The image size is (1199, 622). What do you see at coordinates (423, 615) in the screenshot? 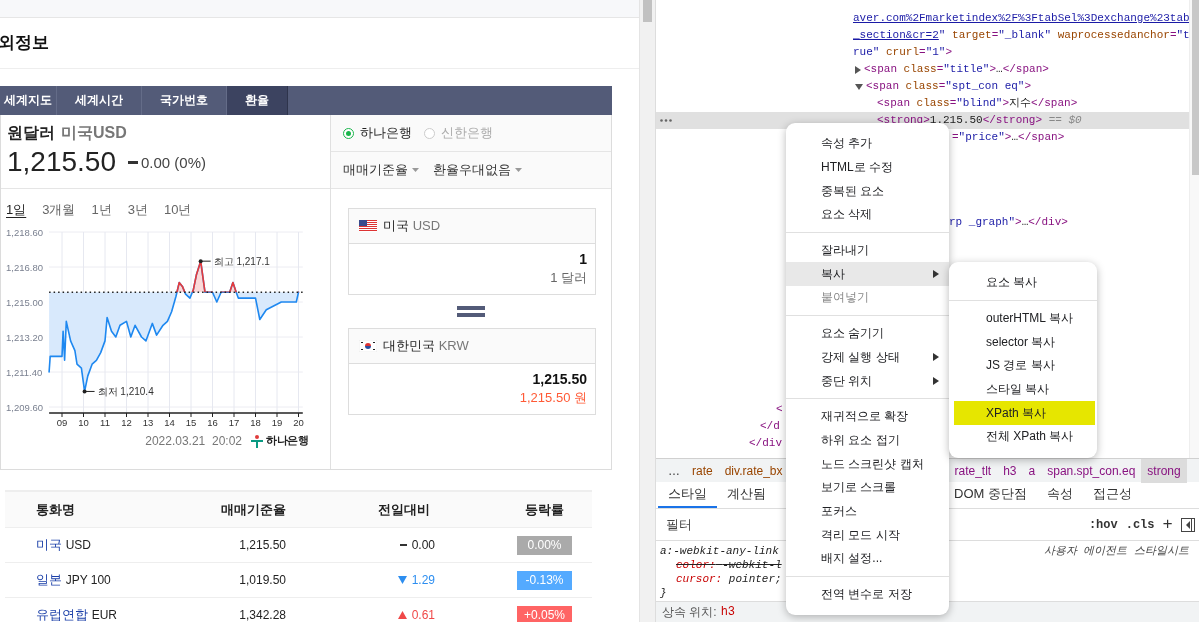
I see `change-value: 0.61` at bounding box center [423, 615].